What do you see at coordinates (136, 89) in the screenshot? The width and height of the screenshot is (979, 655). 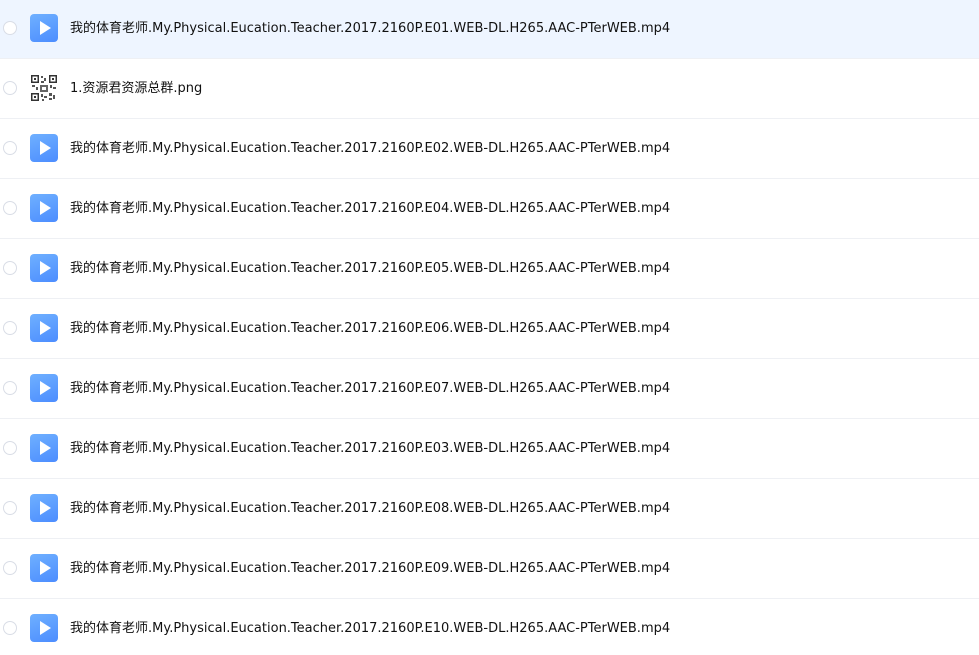 I see `file-name: 1.资源君资源总群.png` at bounding box center [136, 89].